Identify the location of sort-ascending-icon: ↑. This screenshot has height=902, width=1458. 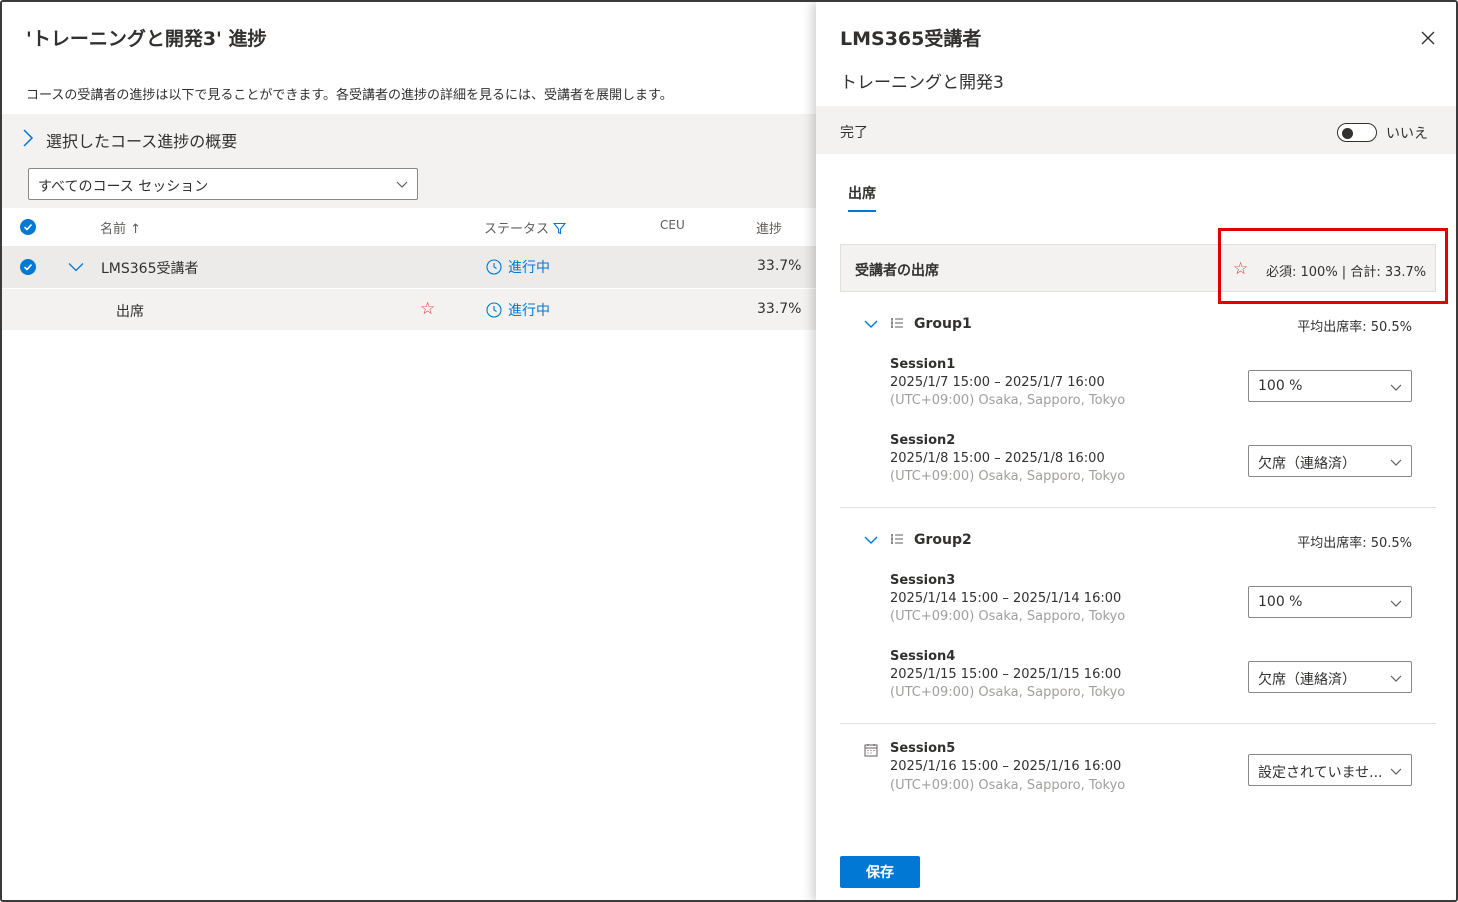
(136, 229).